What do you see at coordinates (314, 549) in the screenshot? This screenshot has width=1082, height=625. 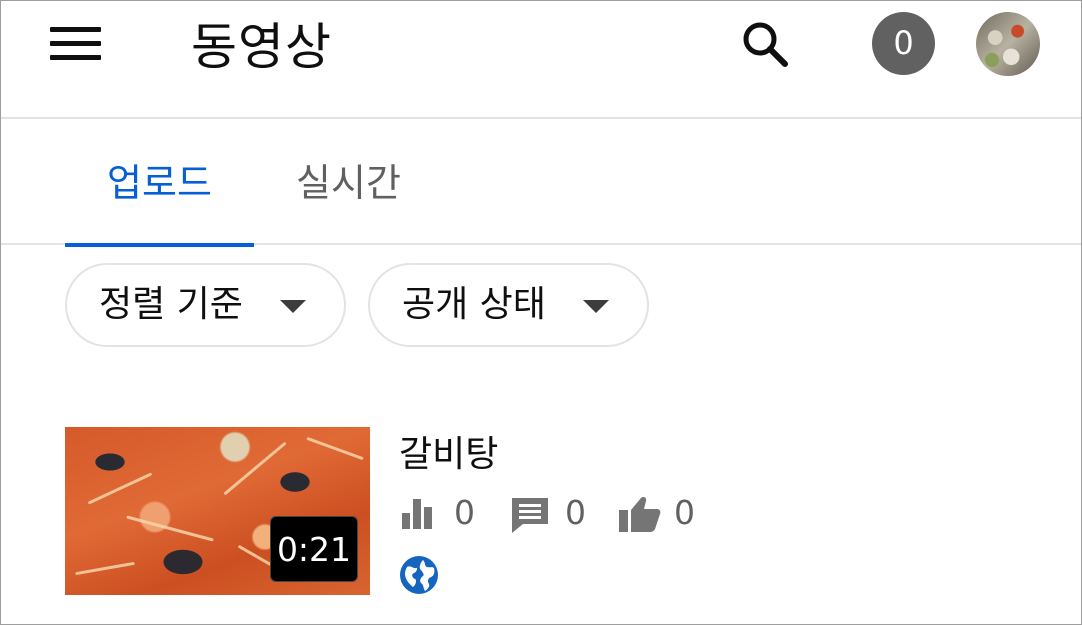 I see `video-duration: 0:21` at bounding box center [314, 549].